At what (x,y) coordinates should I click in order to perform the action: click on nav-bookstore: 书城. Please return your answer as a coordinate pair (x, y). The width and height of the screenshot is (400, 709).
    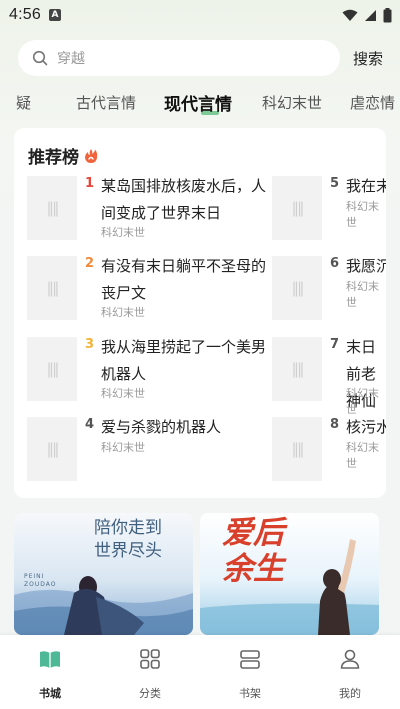
    Looking at the image, I should click on (50, 674).